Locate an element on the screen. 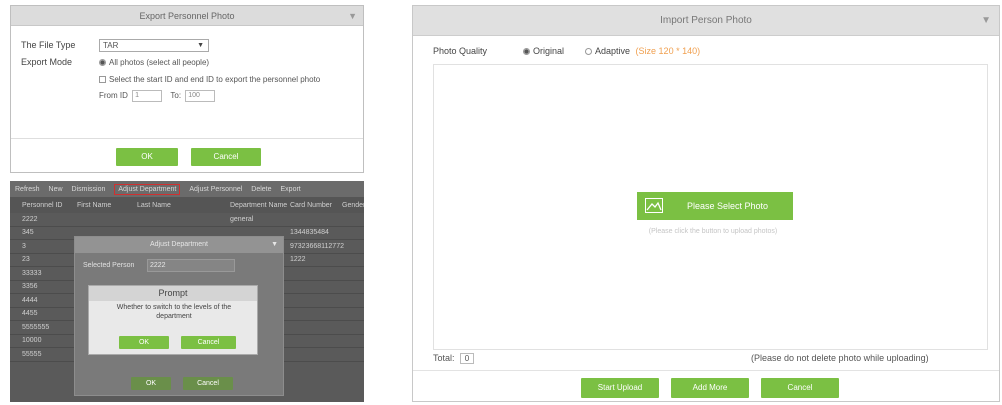 The height and width of the screenshot is (405, 1002). add-more-button: Add More is located at coordinates (710, 388).